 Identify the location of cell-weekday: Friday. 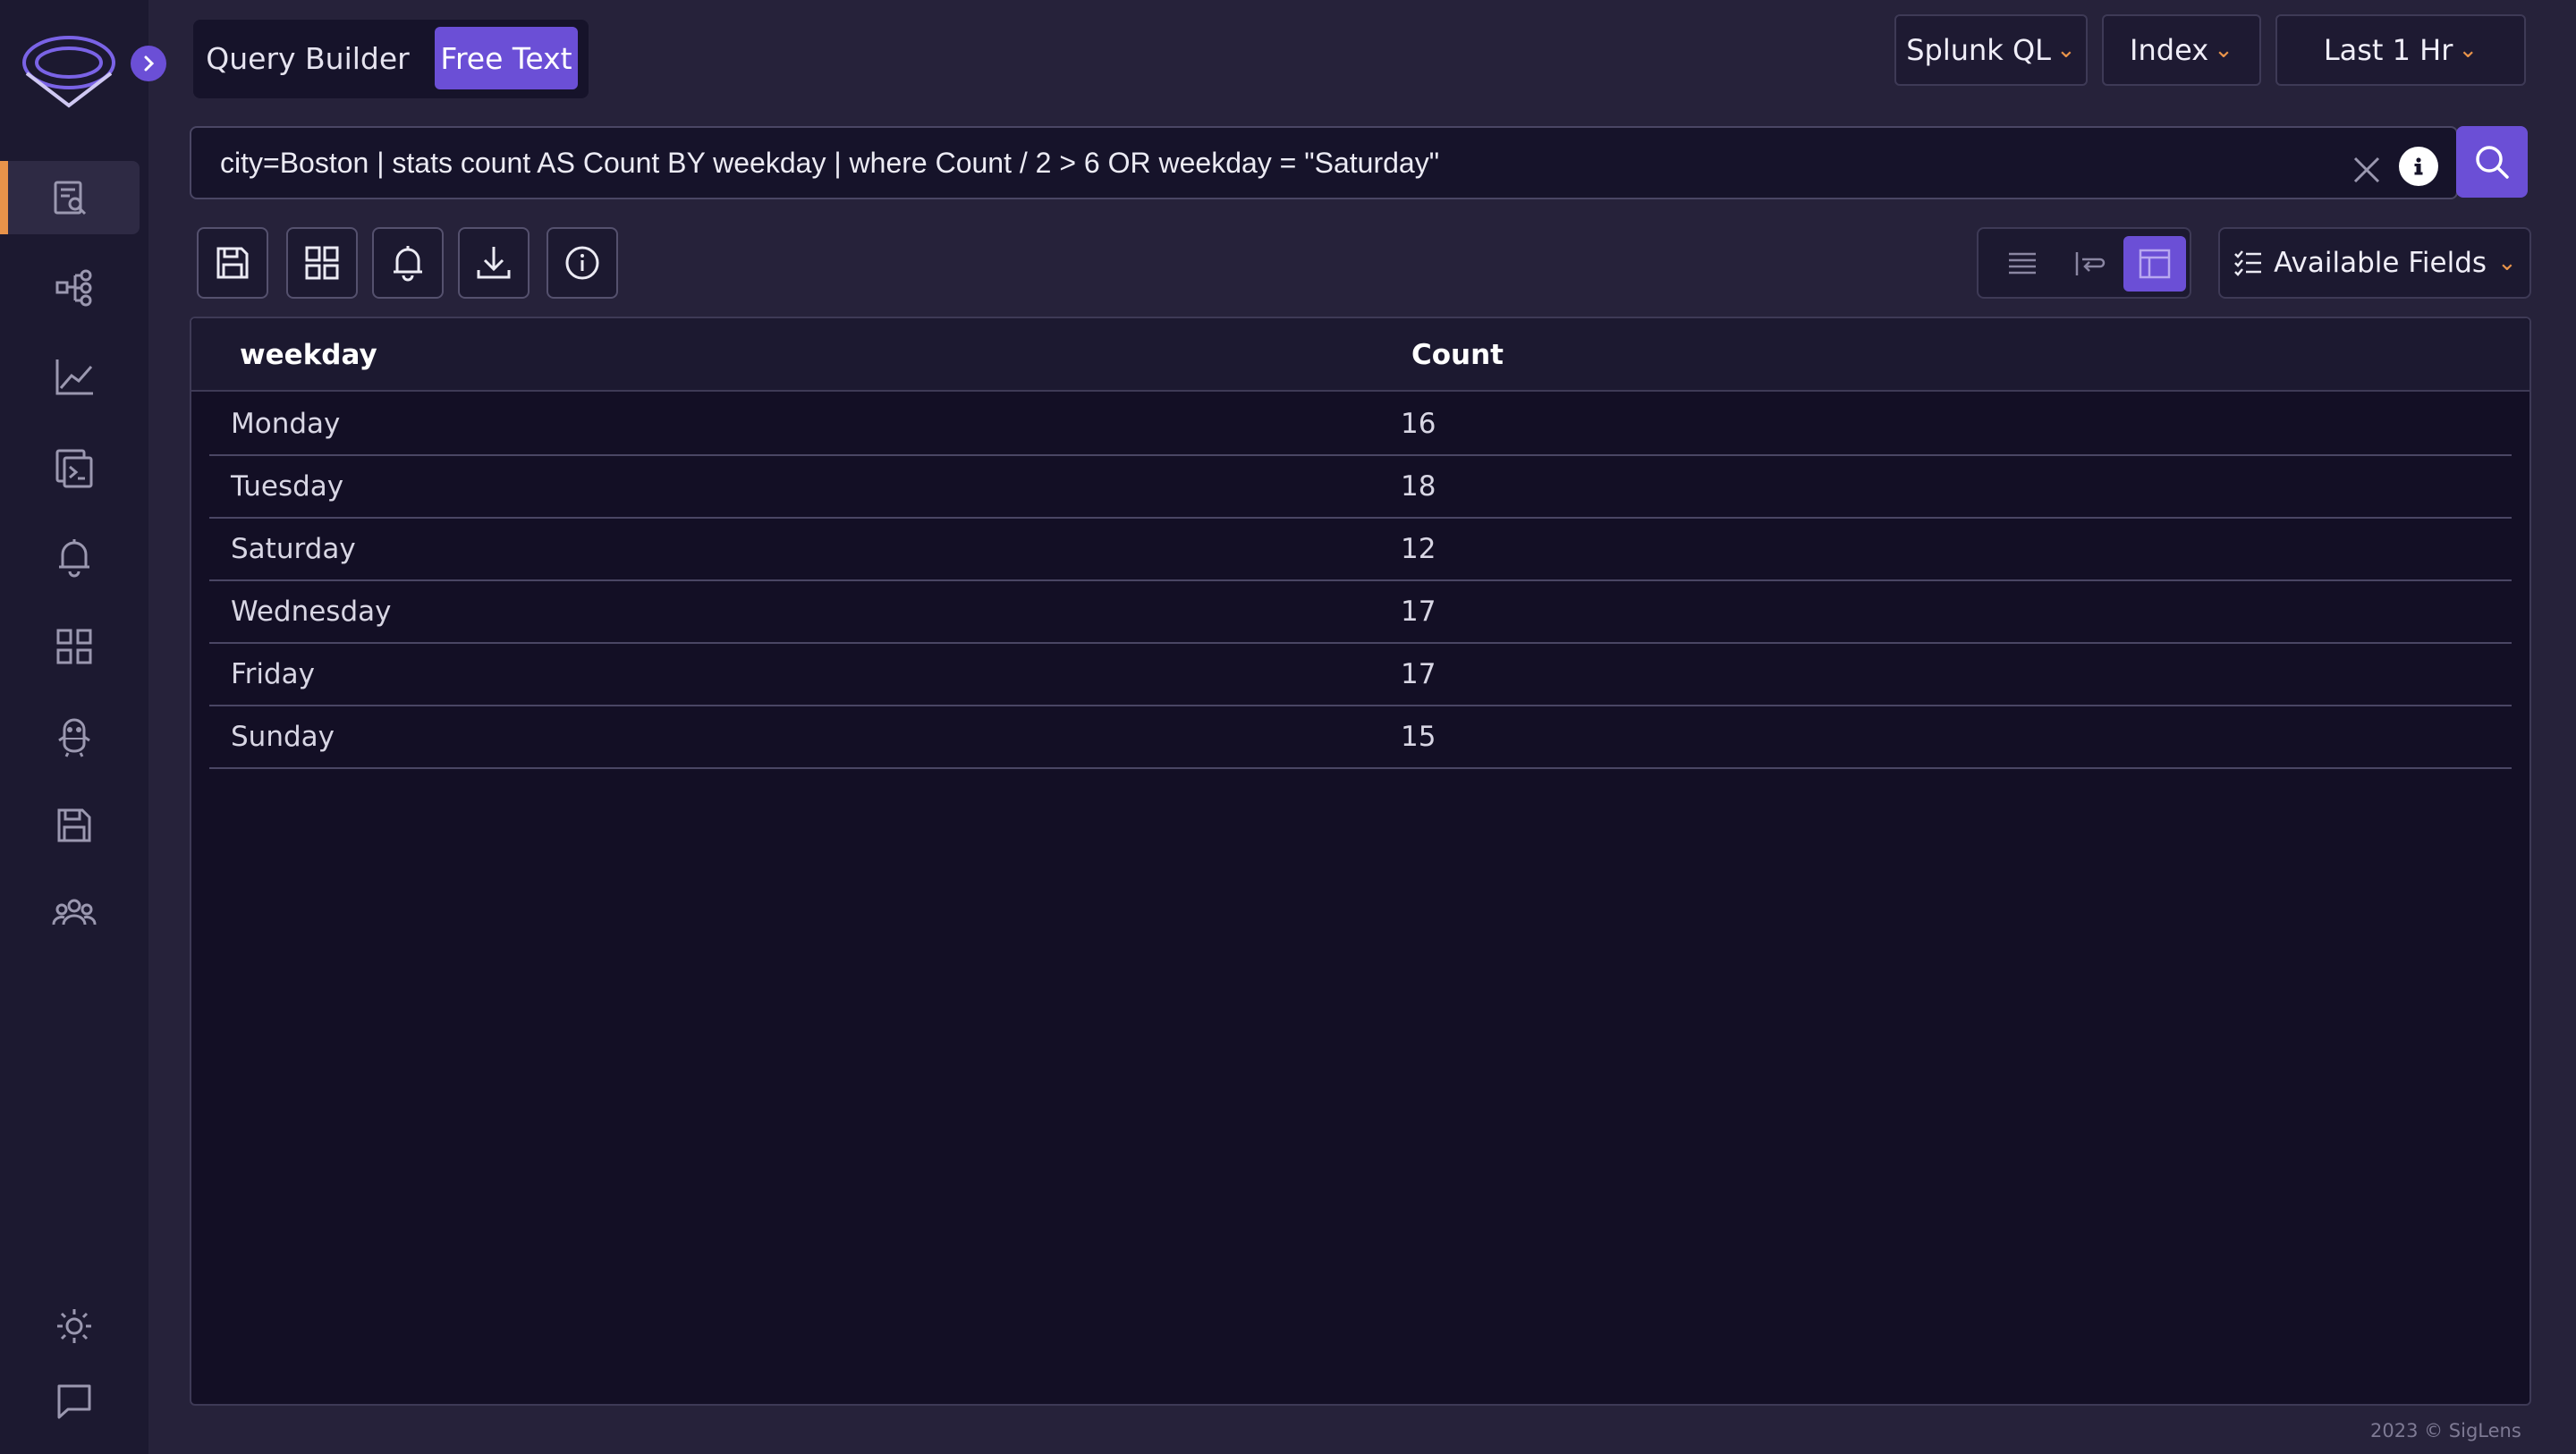
(273, 674).